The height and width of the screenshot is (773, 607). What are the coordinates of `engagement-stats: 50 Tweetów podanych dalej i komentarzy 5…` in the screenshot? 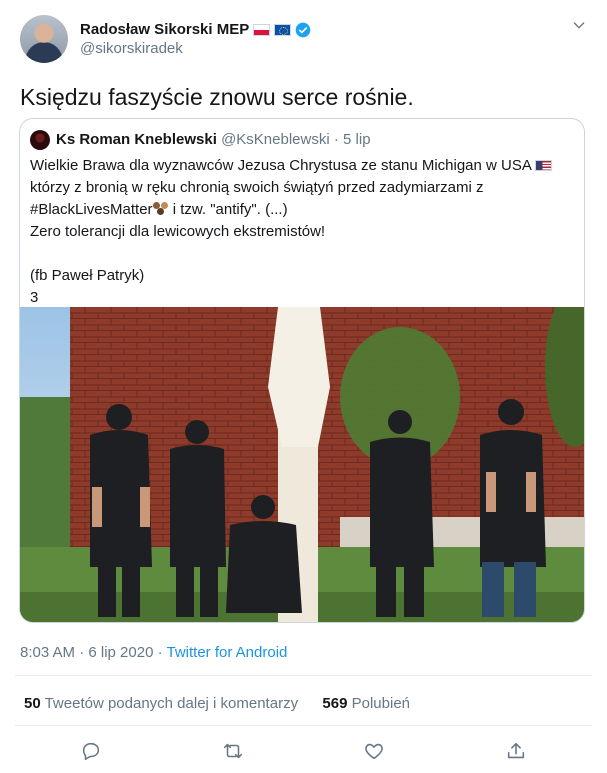 It's located at (217, 703).